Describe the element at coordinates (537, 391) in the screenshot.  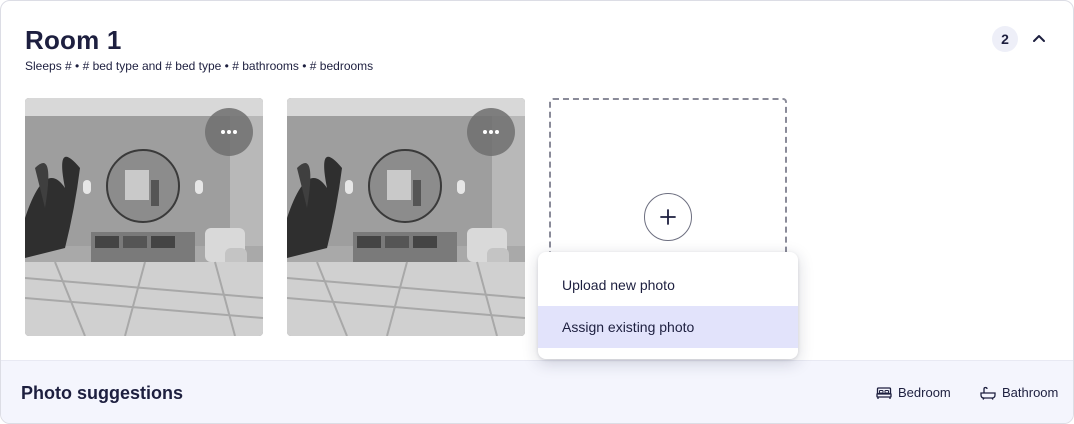
I see `photo-suggestions-bar: Photo suggestions Bedroom Bathroom` at that location.